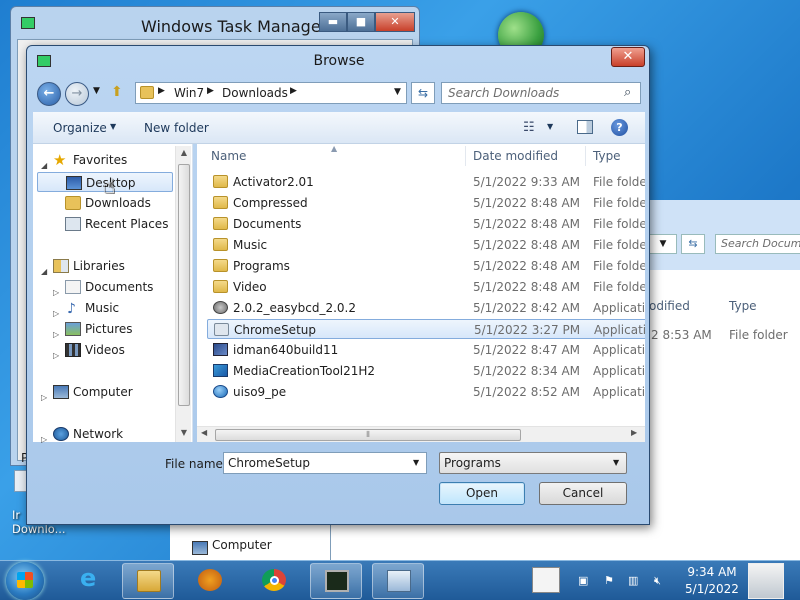 This screenshot has width=800, height=600. Describe the element at coordinates (333, 22) in the screenshot. I see `minimize-button: ▬` at that location.